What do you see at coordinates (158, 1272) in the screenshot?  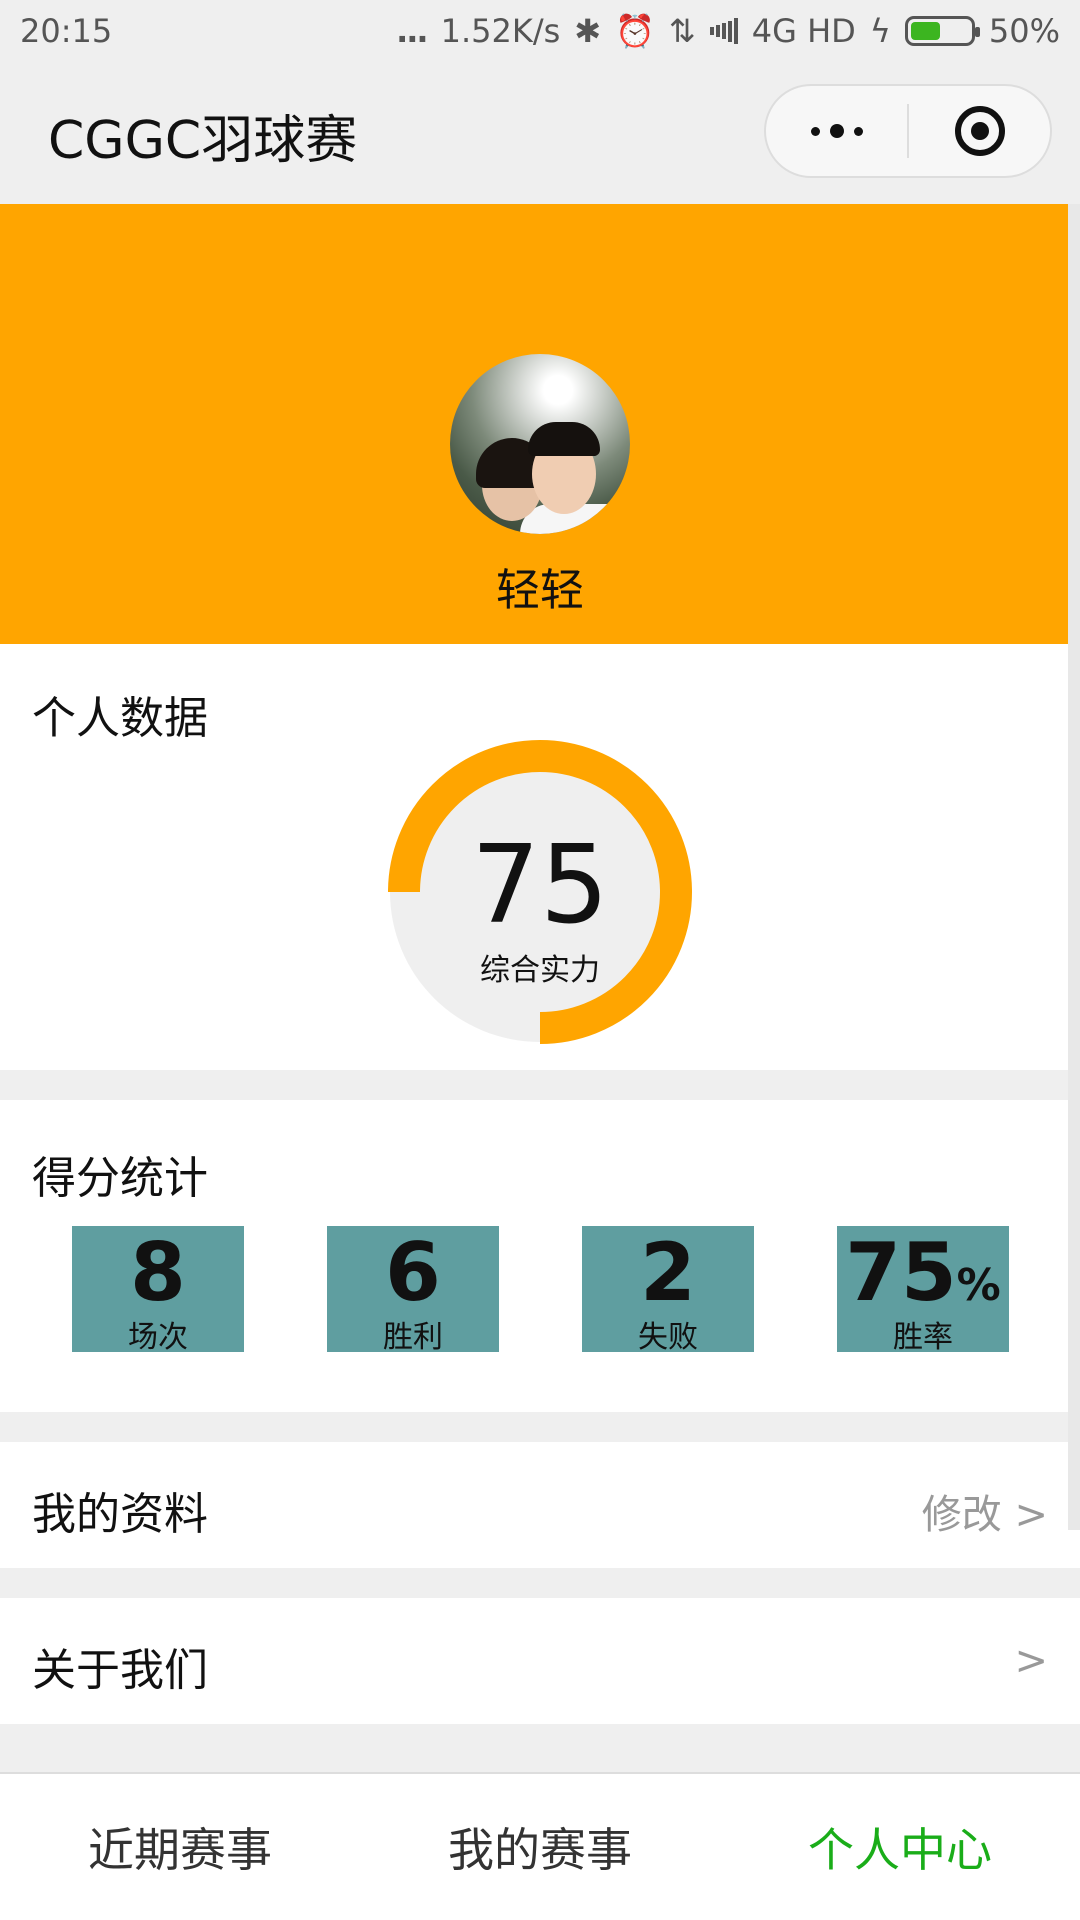 I see `stat-value: 8` at bounding box center [158, 1272].